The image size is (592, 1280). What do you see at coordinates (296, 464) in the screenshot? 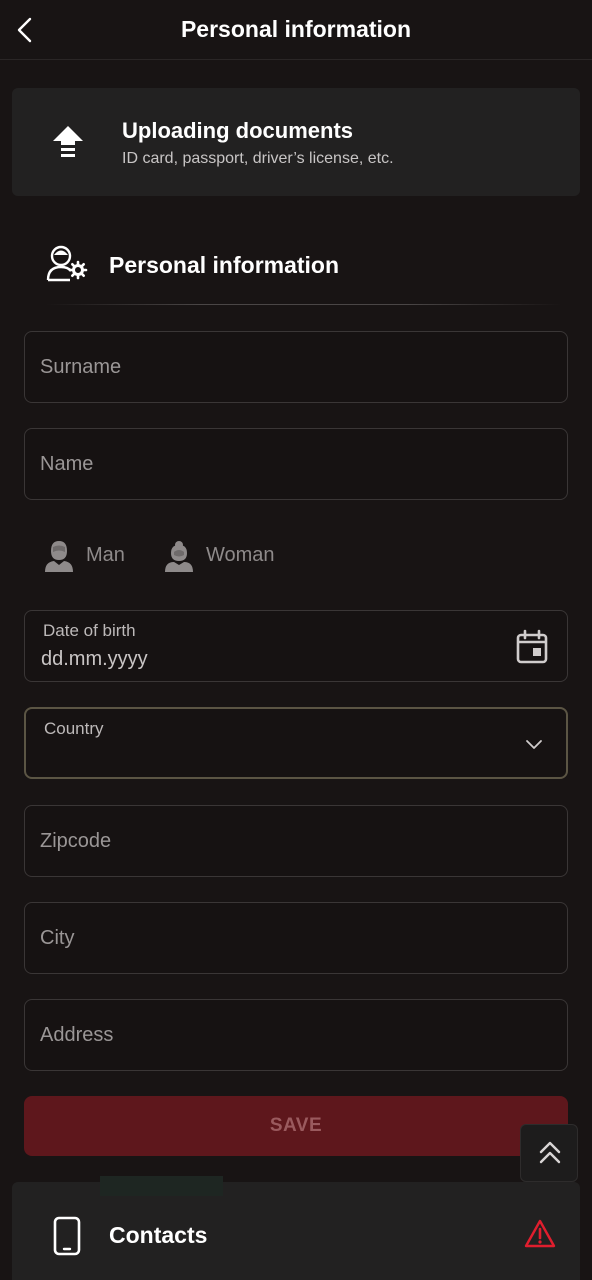
I see `name-field: Name` at bounding box center [296, 464].